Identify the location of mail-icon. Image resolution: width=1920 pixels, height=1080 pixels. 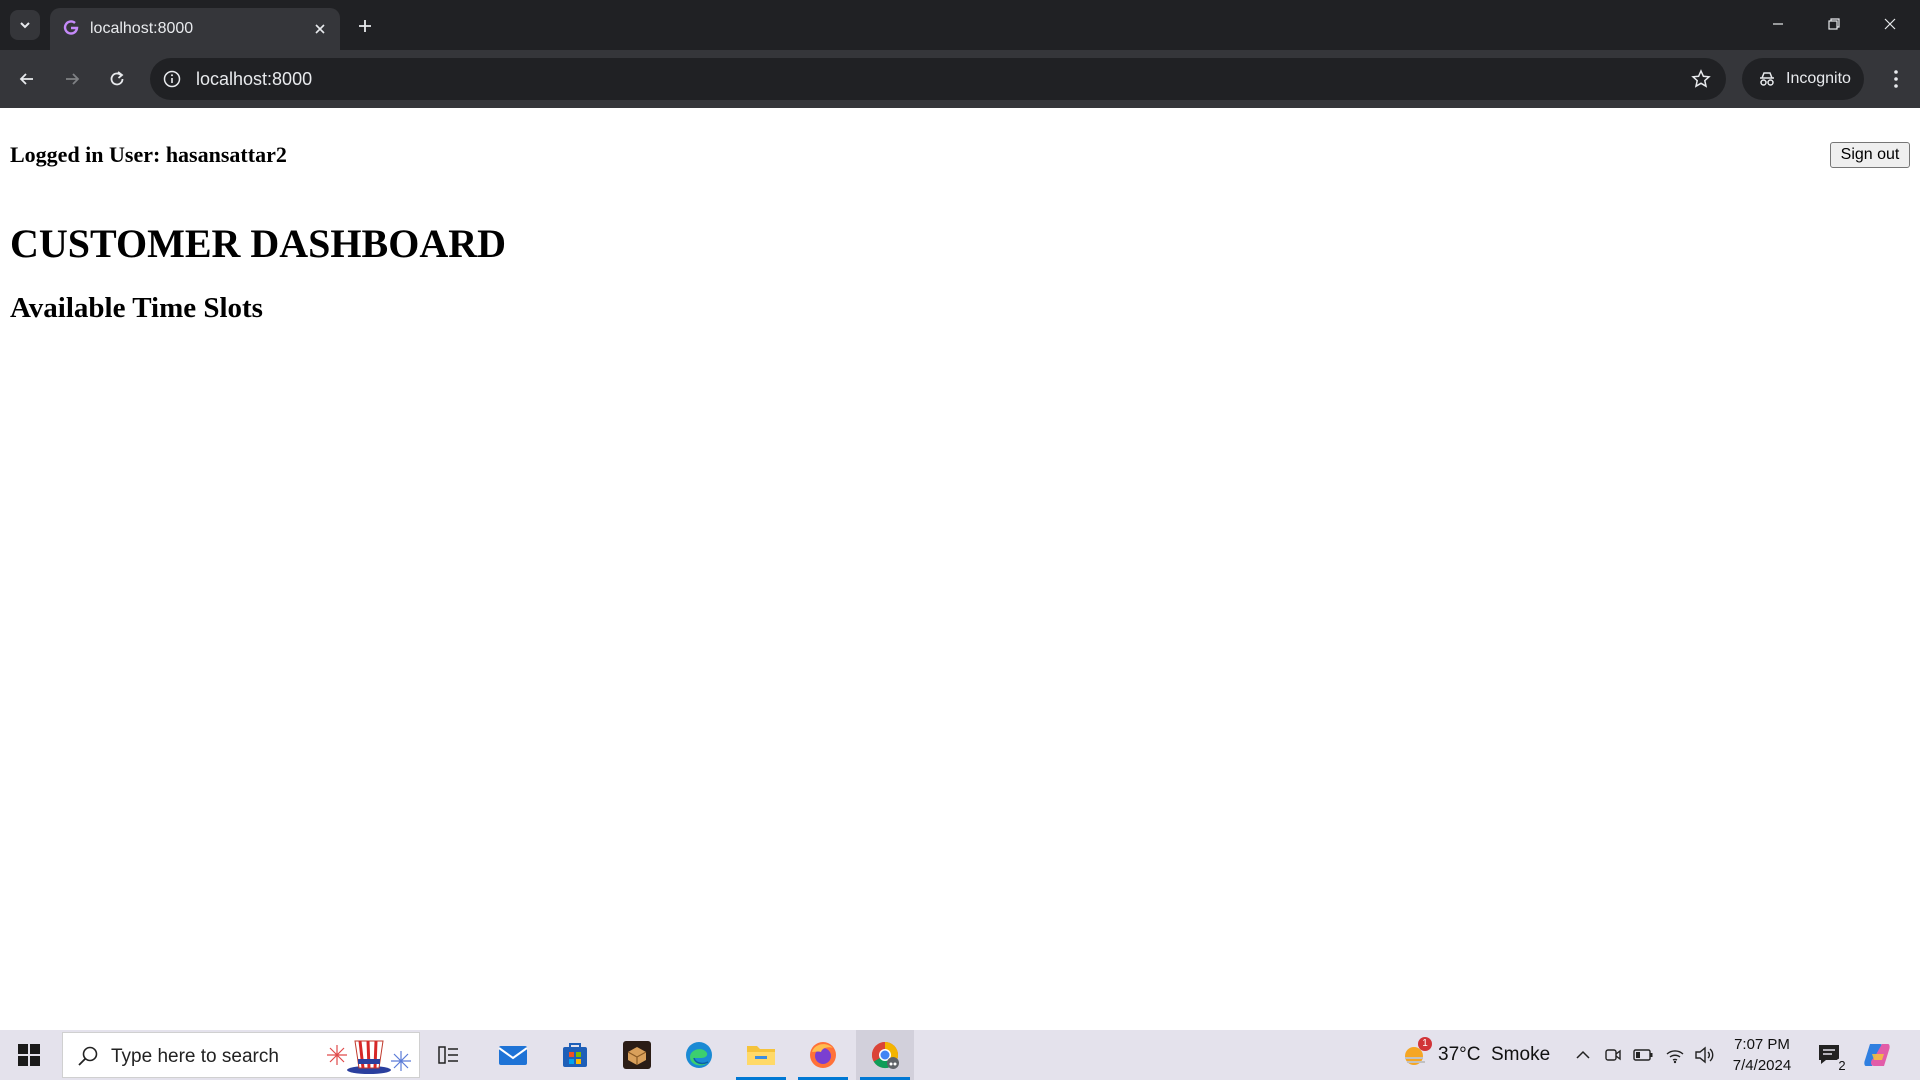
(513, 1055).